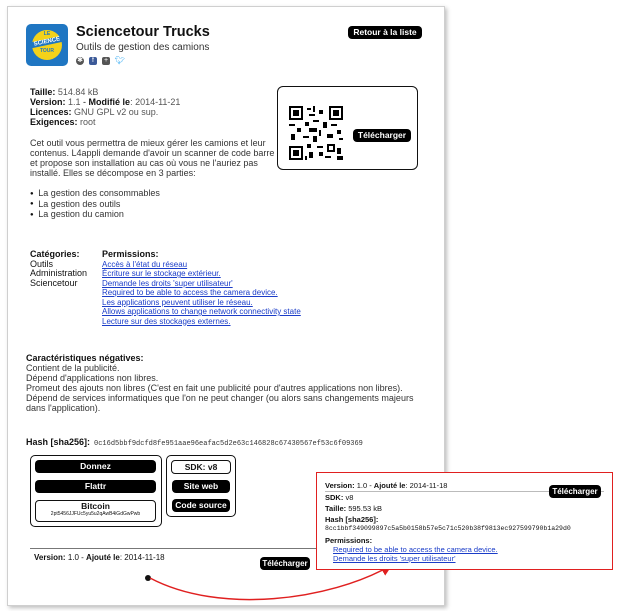  I want to click on old-added-value: : 2014-11-18, so click(142, 557).